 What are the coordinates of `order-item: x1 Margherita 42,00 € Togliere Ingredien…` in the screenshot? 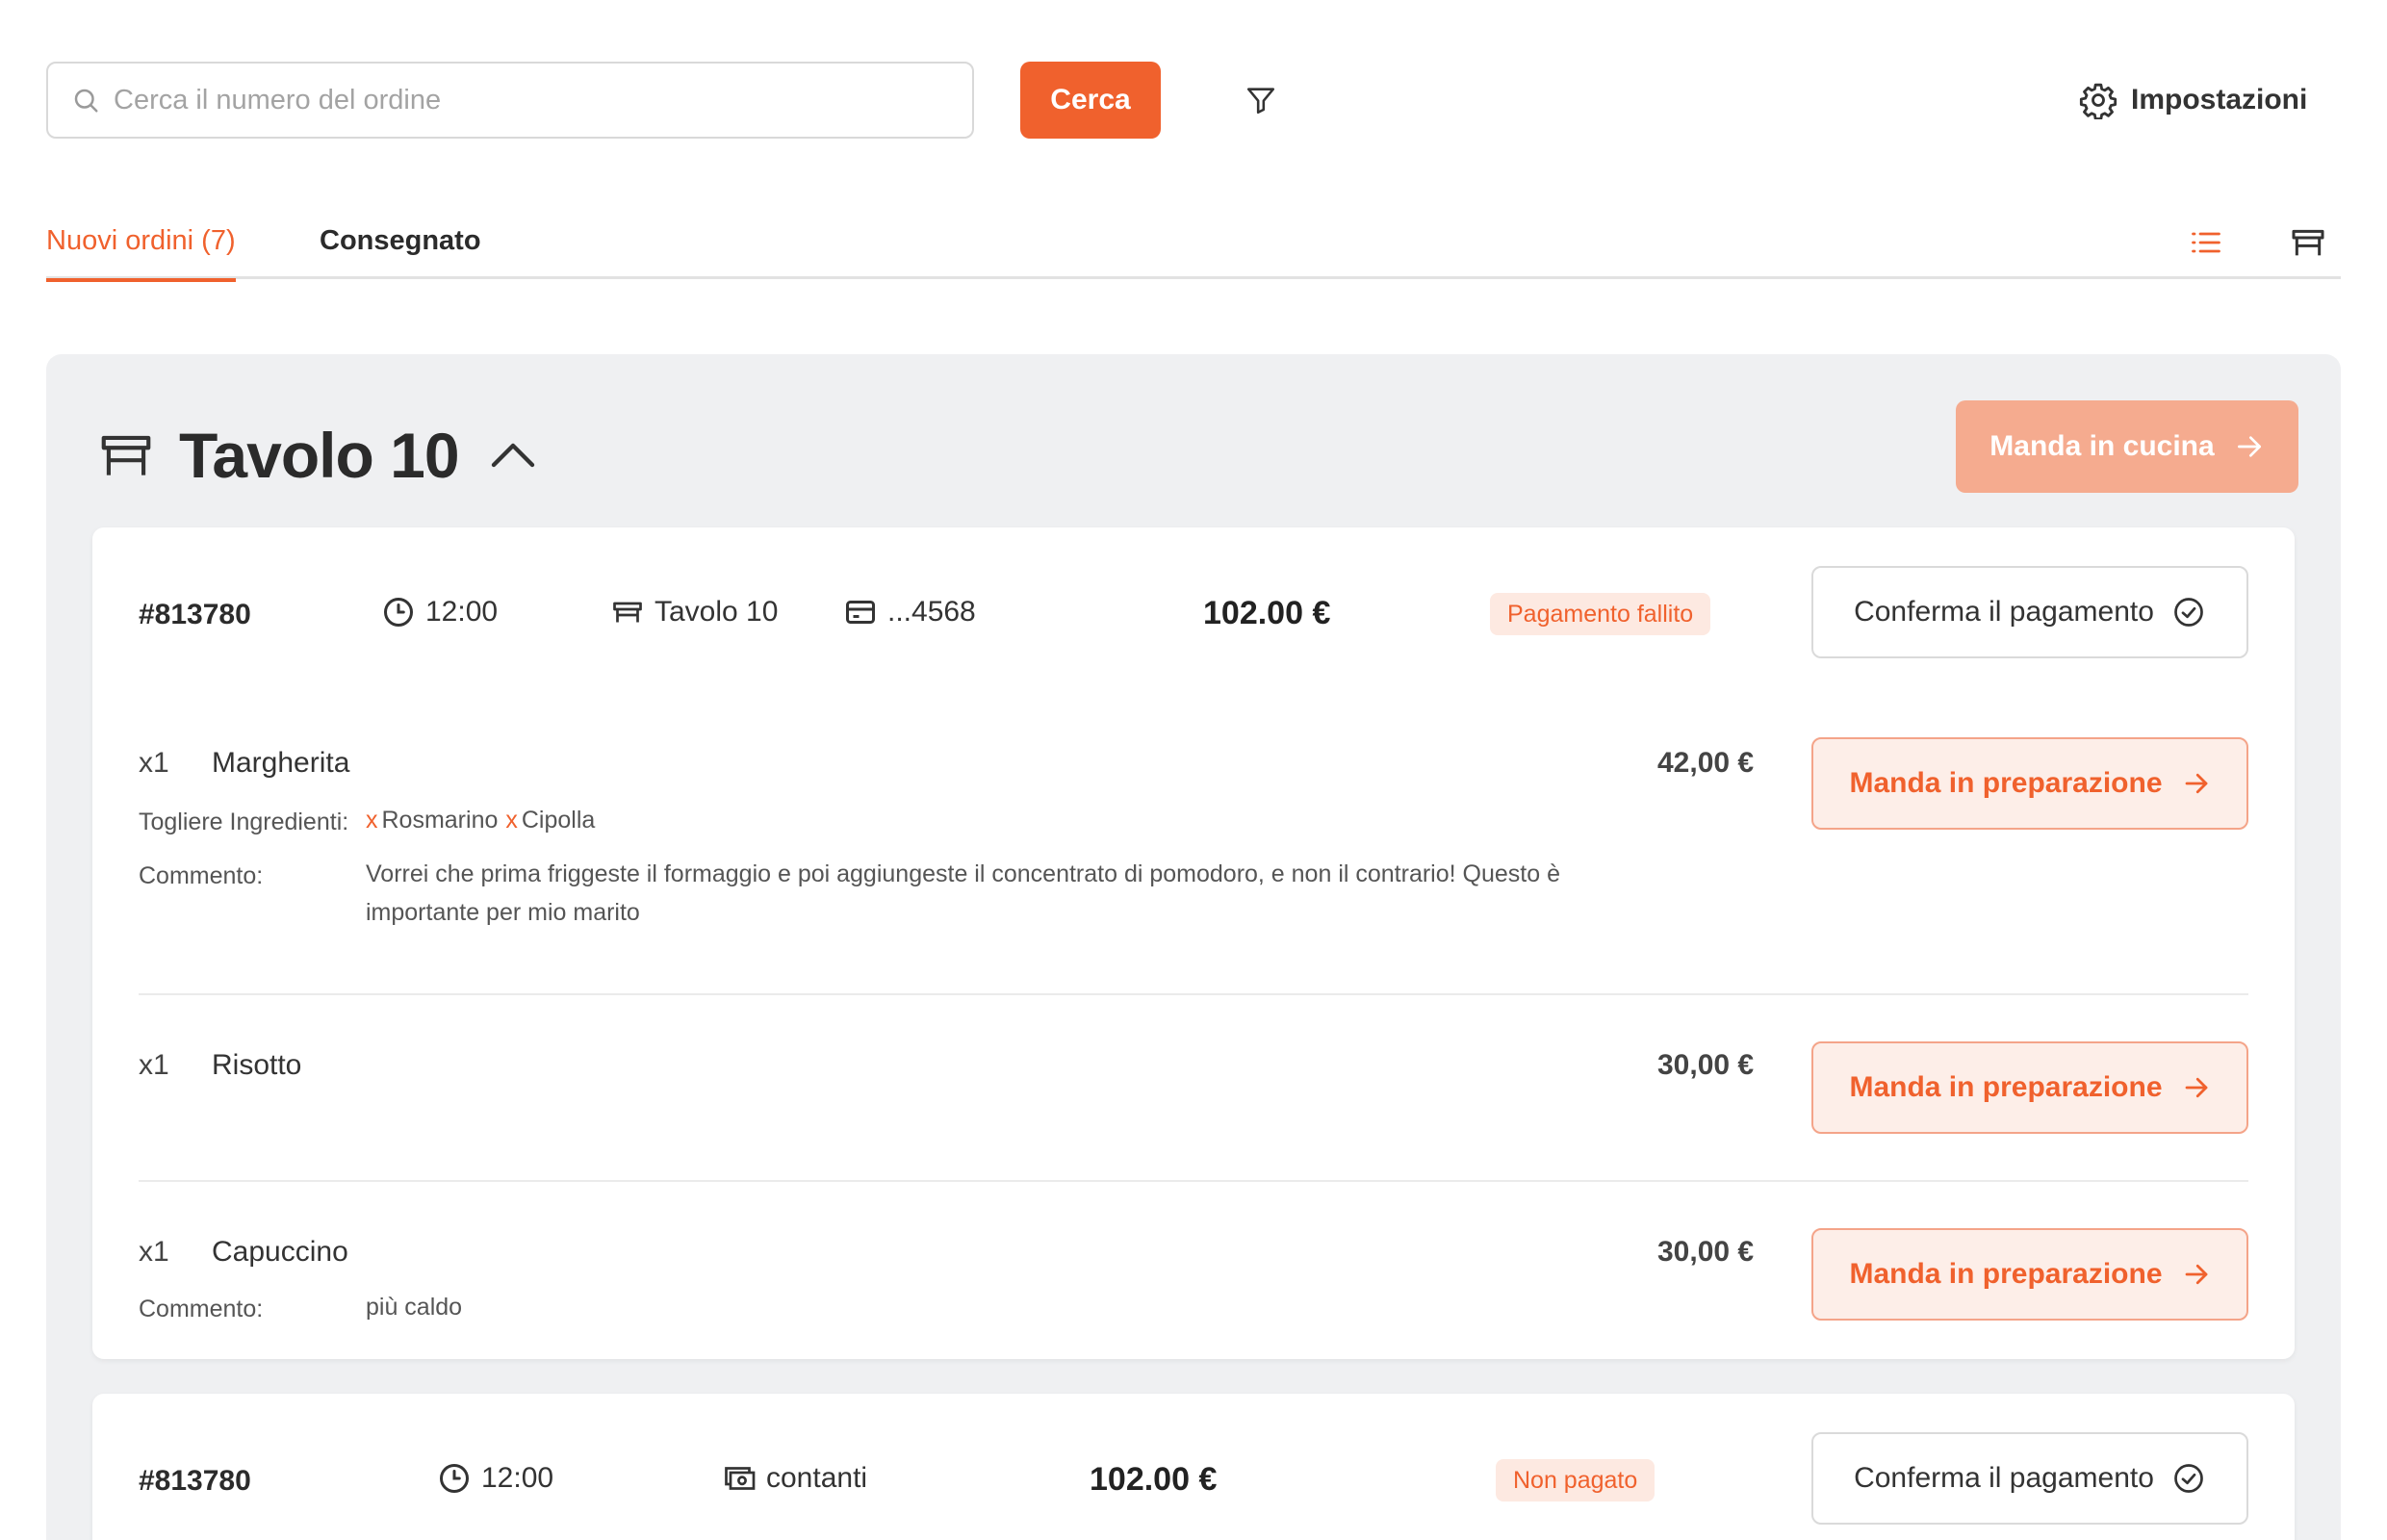 It's located at (1193, 852).